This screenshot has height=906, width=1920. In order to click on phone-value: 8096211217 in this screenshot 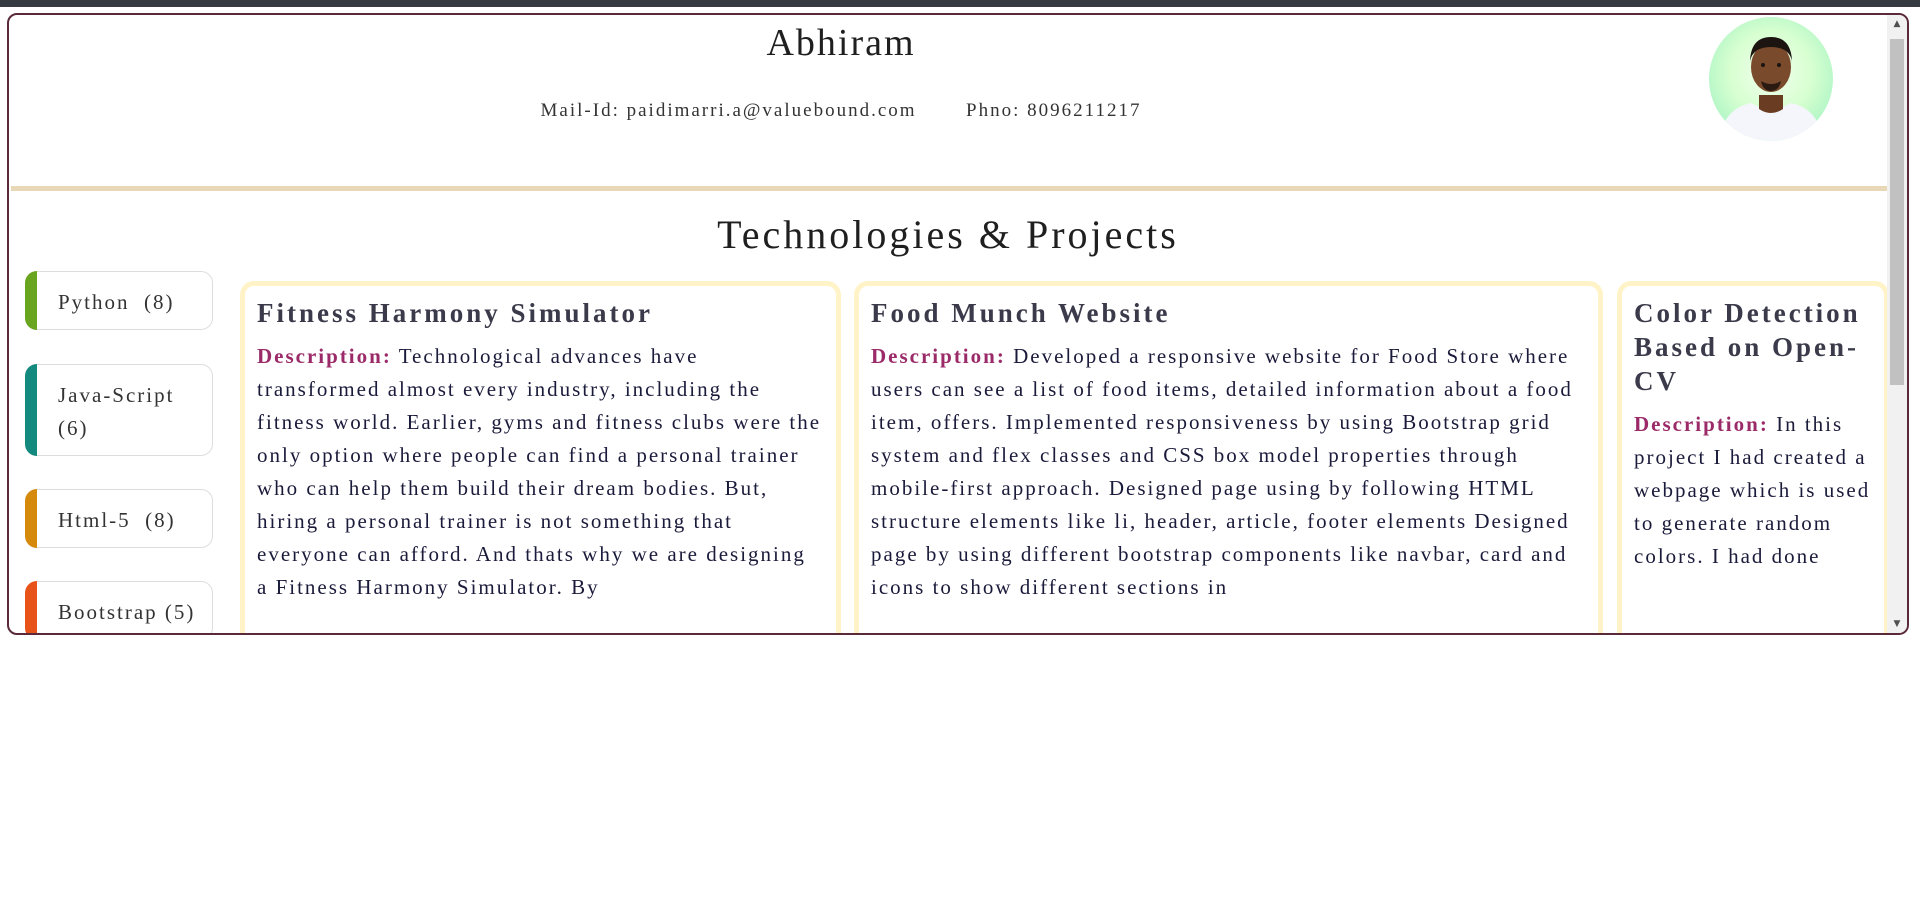, I will do `click(1084, 110)`.